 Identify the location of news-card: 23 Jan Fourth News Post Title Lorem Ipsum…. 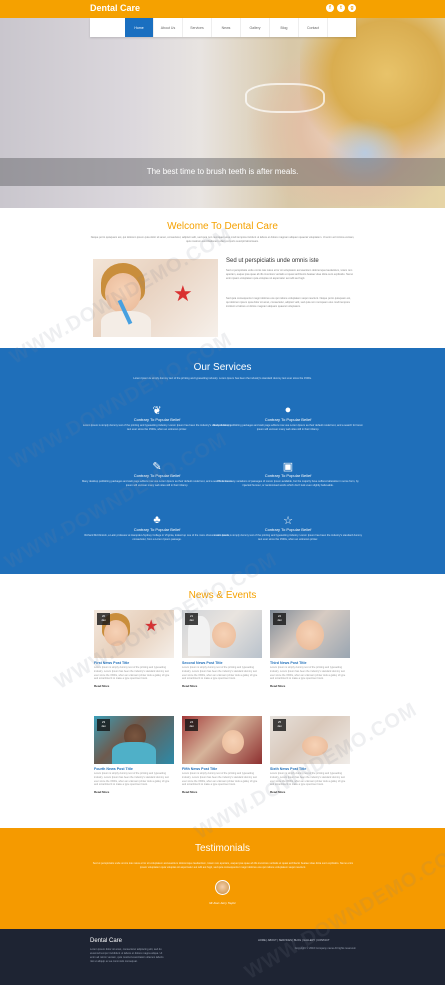
(134, 755).